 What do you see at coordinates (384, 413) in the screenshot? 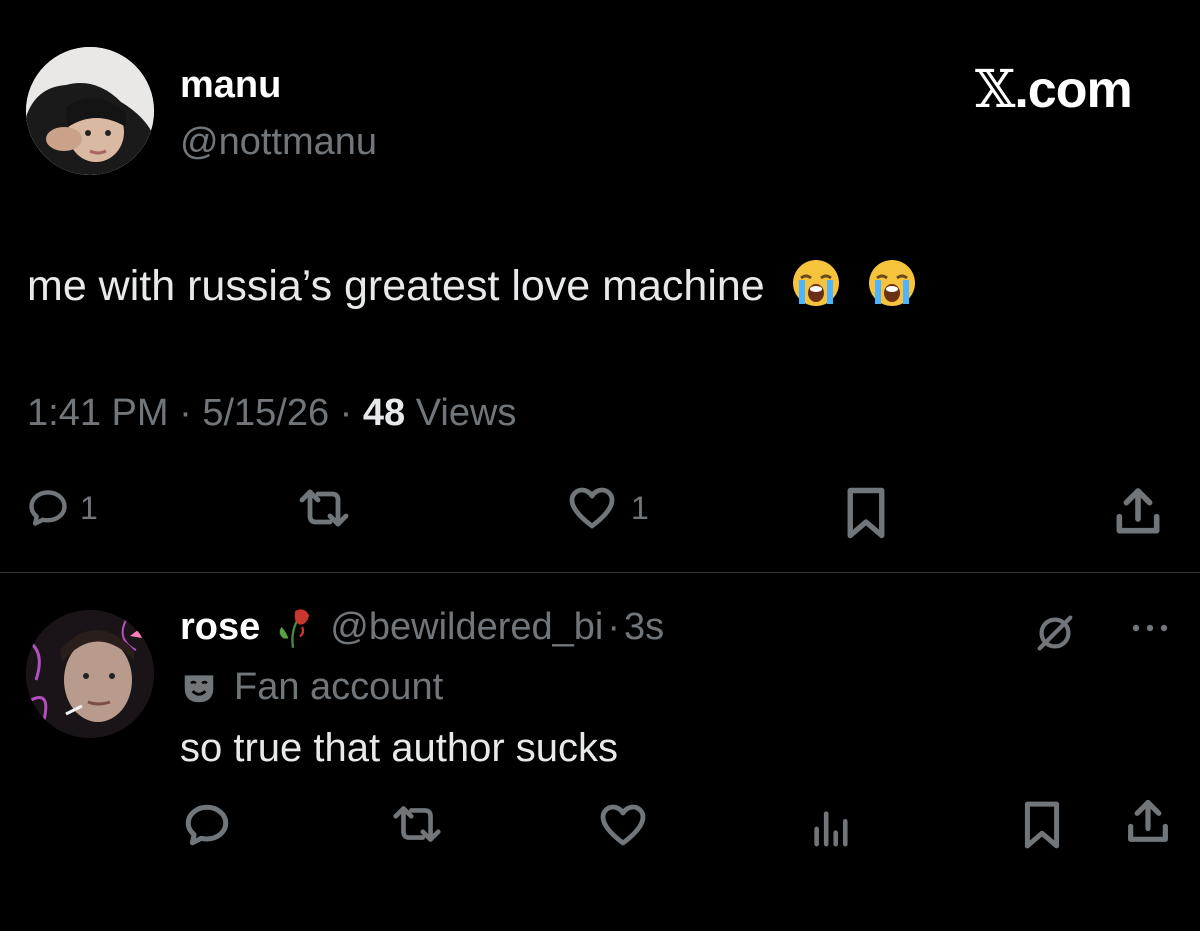
I see `views-count: 48` at bounding box center [384, 413].